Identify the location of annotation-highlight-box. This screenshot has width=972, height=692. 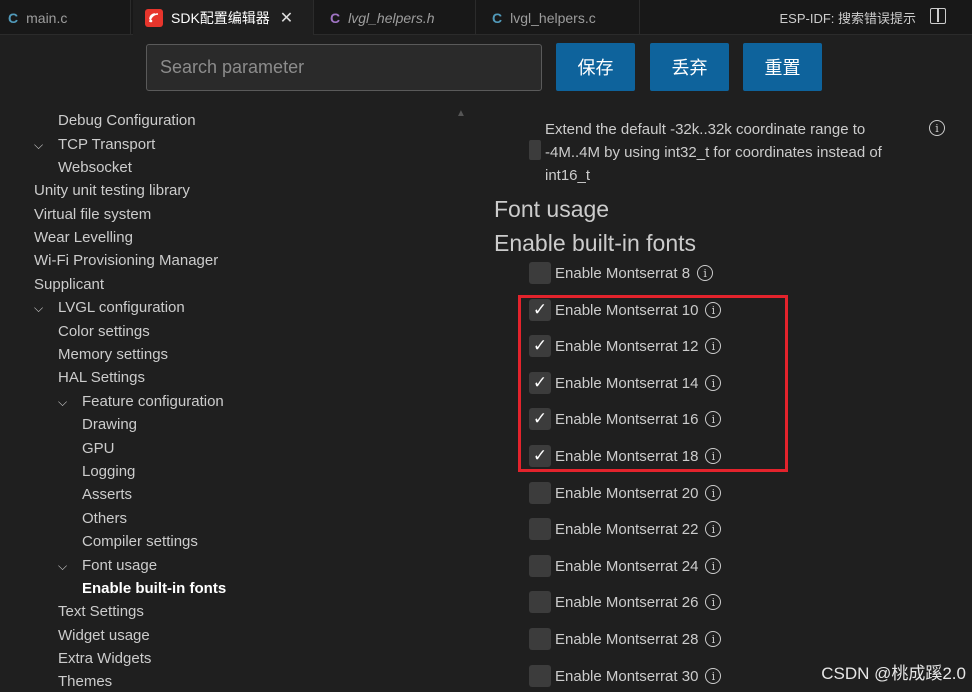
(653, 383).